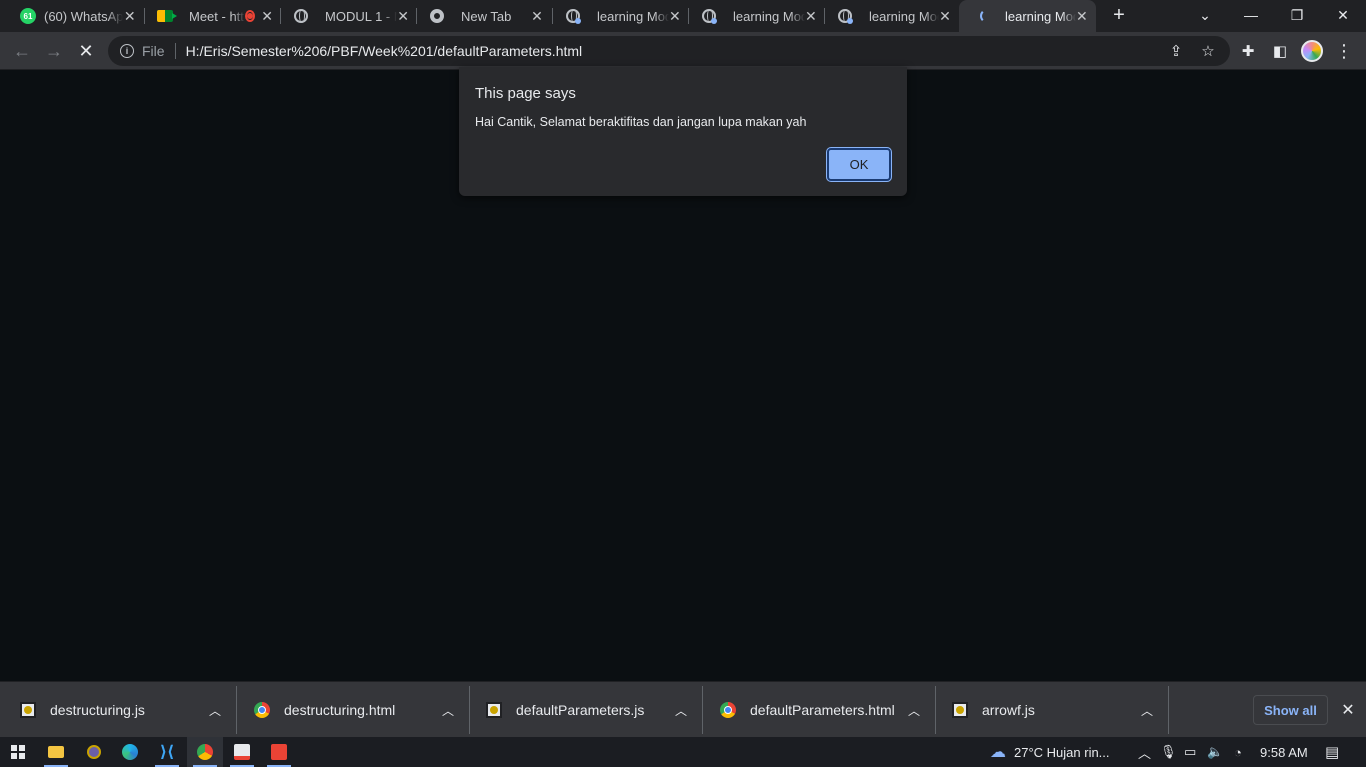  I want to click on tab-learning-module-active: learning Module ✕, so click(1027, 16).